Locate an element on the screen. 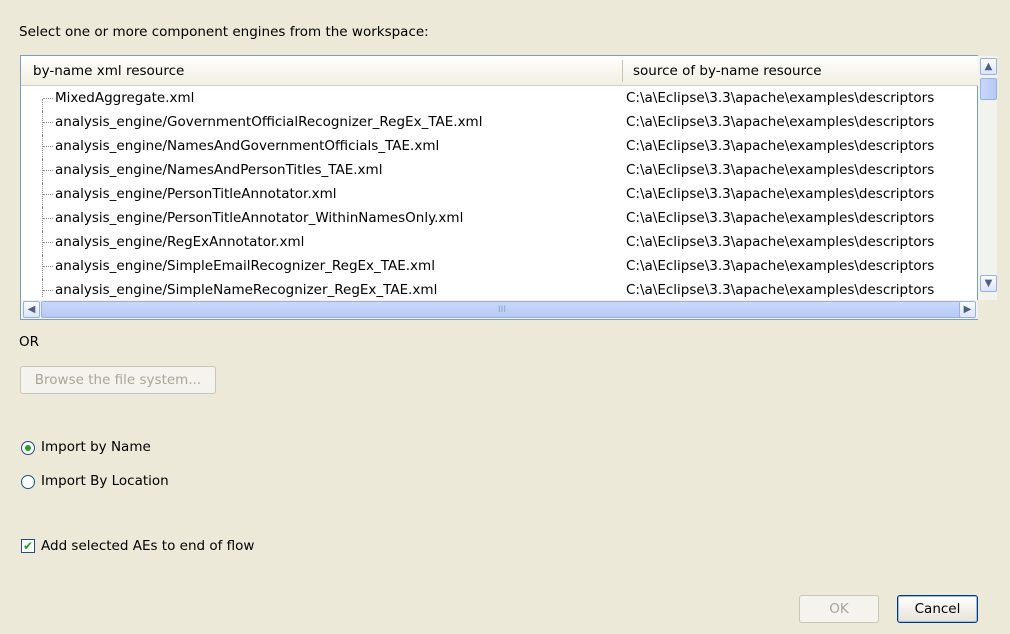  row-name: analysis_engine/RegExAnnotator.xml is located at coordinates (180, 242).